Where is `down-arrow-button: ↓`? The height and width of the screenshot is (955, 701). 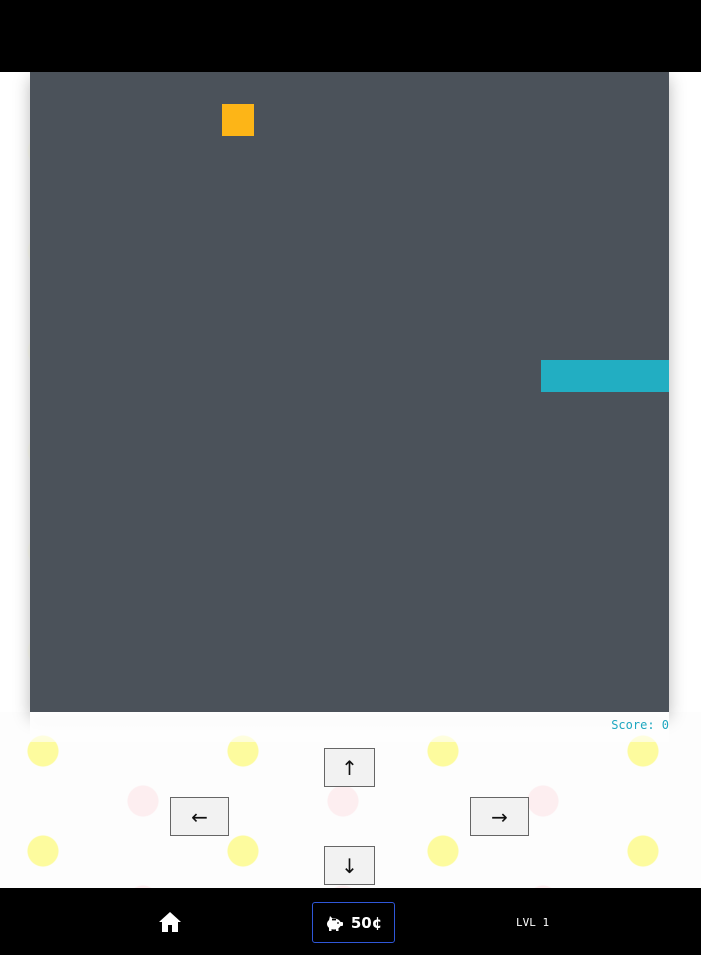 down-arrow-button: ↓ is located at coordinates (349, 865).